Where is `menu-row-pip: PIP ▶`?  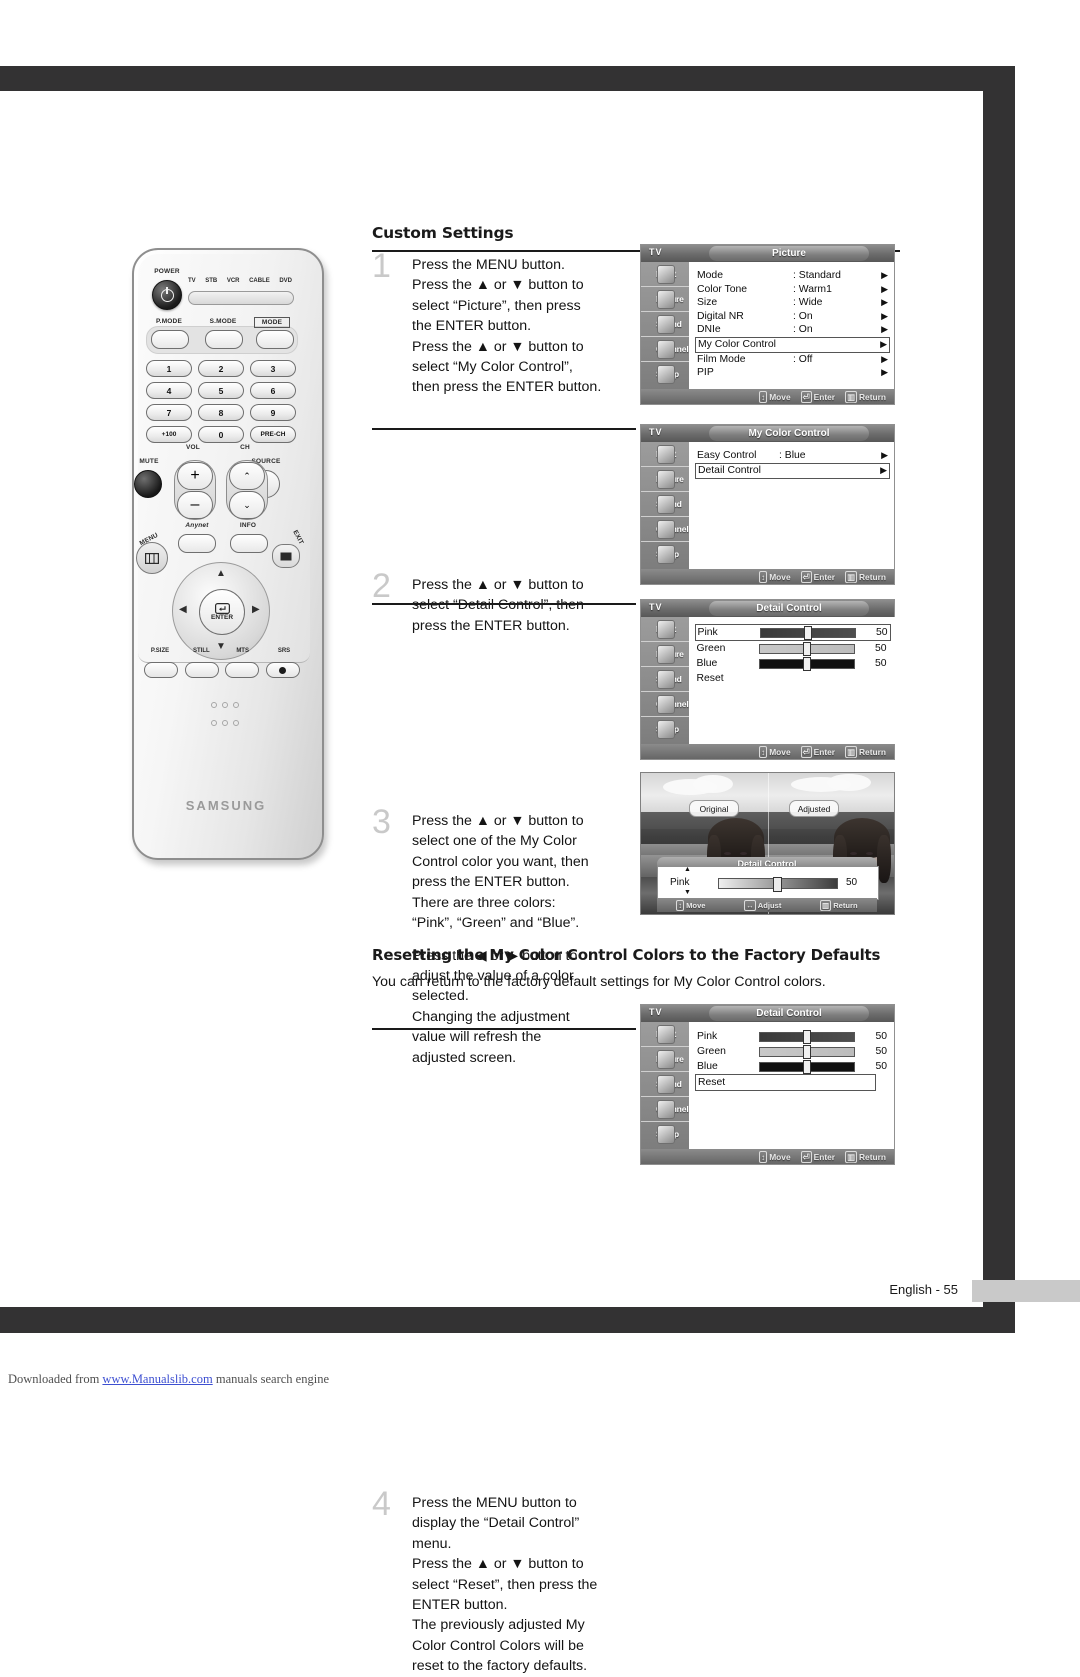 menu-row-pip: PIP ▶ is located at coordinates (792, 373).